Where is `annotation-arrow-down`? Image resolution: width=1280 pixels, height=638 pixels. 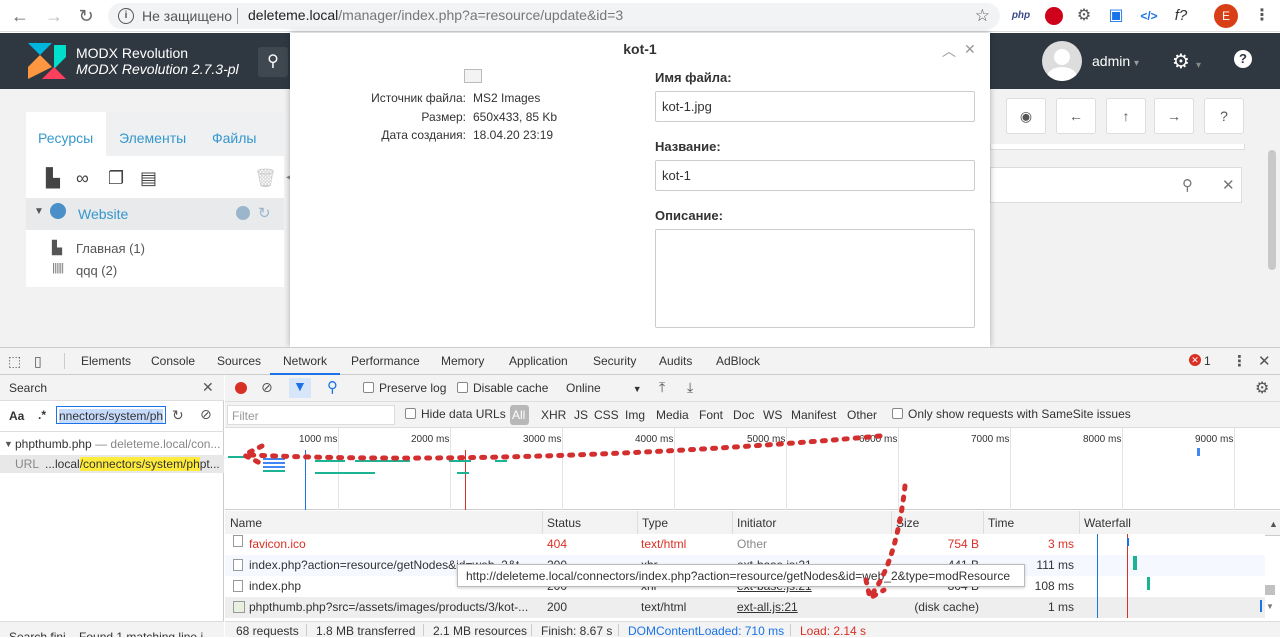 annotation-arrow-down is located at coordinates (888, 540).